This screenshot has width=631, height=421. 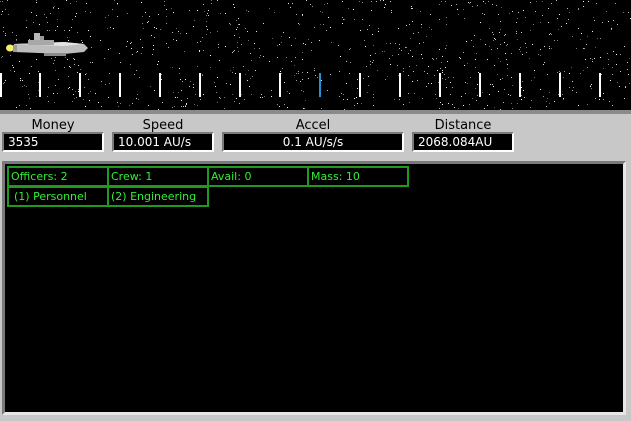 I want to click on distance-value: 2068.084AU, so click(x=463, y=142).